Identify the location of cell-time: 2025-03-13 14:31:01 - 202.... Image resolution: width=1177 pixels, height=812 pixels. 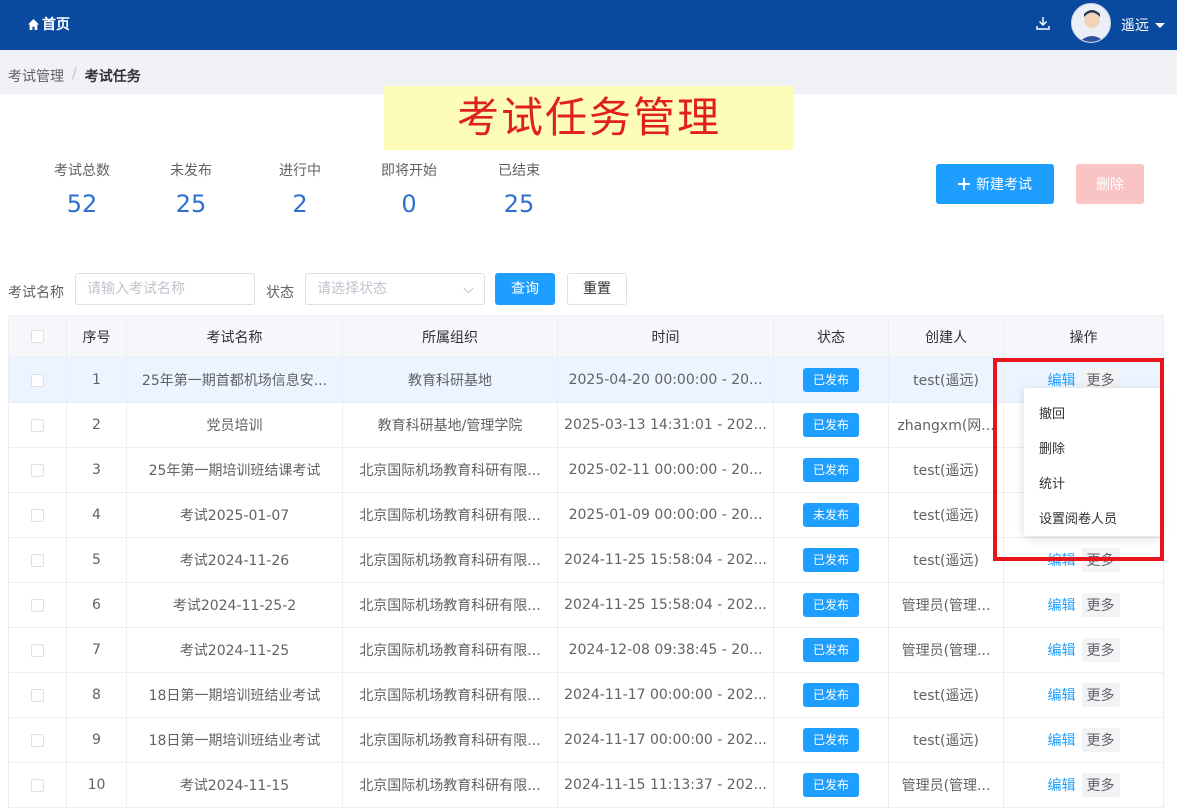
(666, 425).